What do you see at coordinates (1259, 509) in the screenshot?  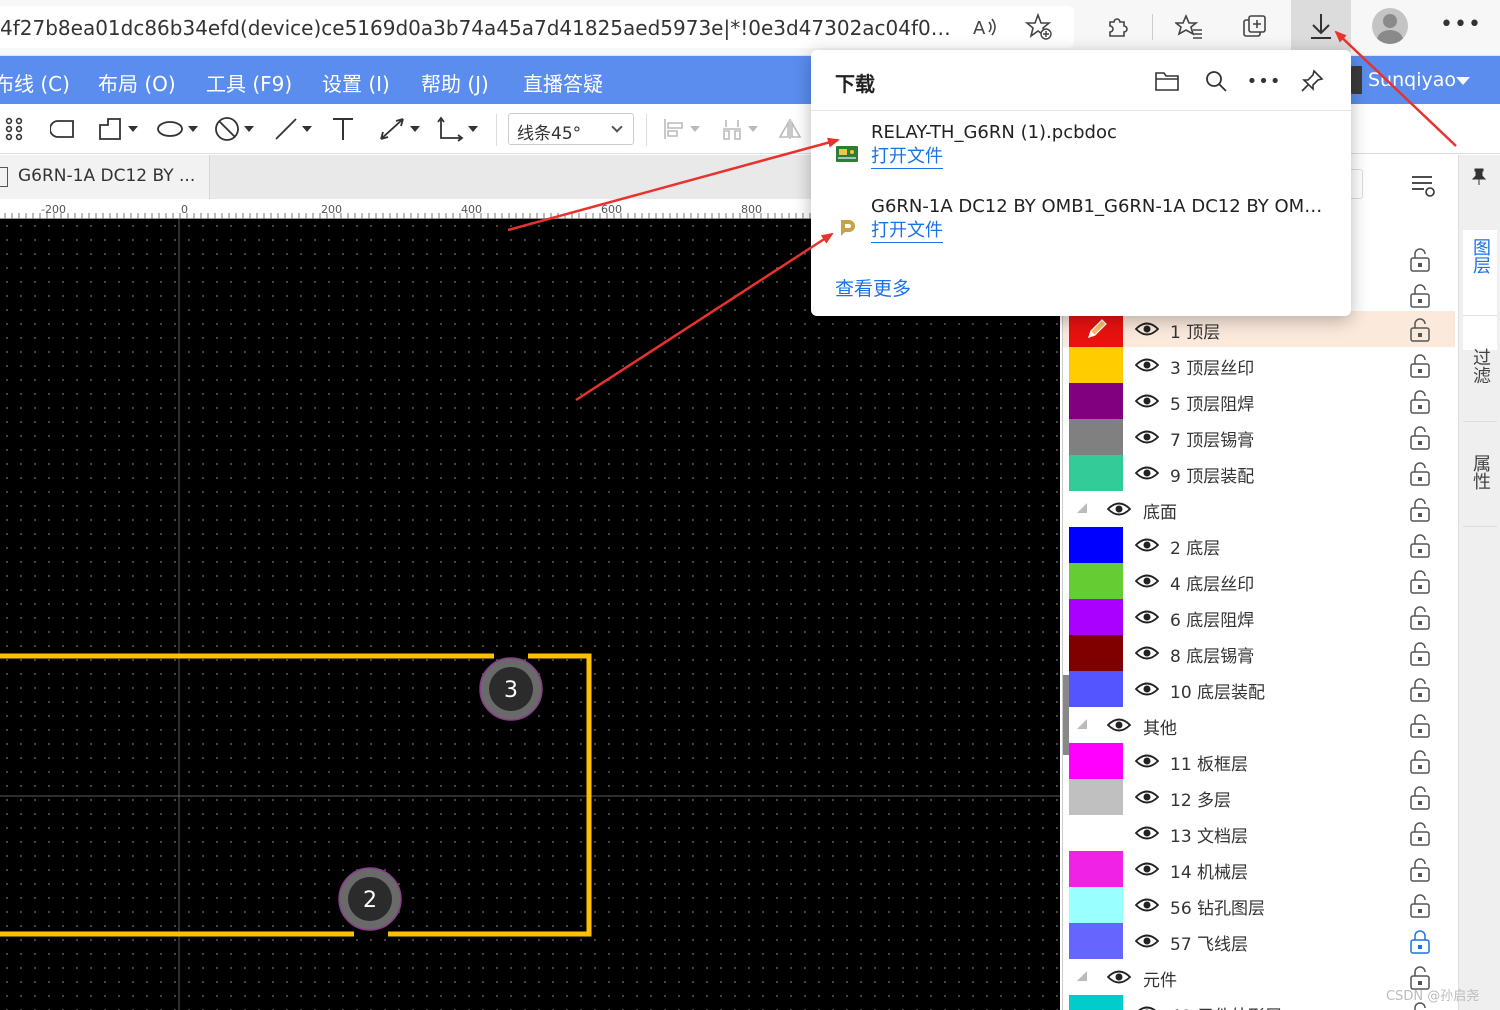 I see `layer-group-row: 底面` at bounding box center [1259, 509].